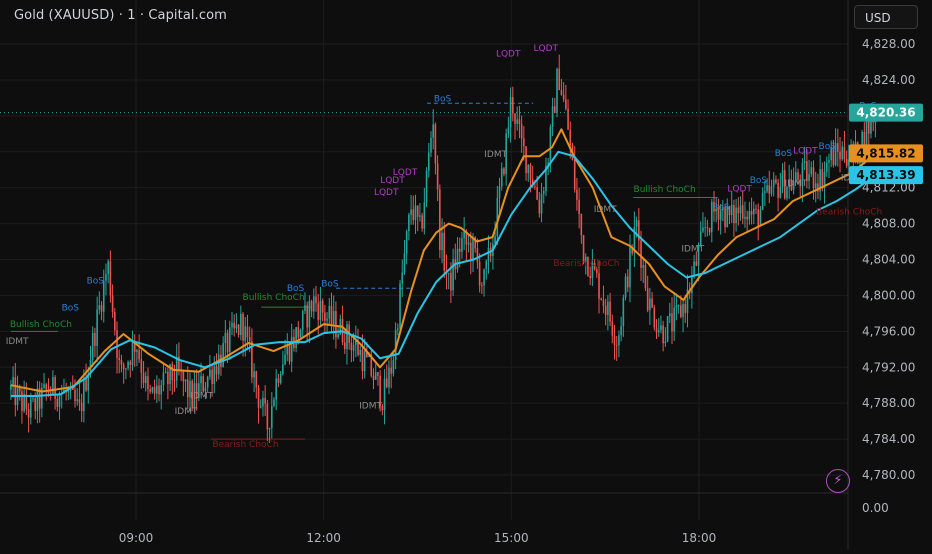  What do you see at coordinates (888, 439) in the screenshot?
I see `price-tick-label: 4,784.00` at bounding box center [888, 439].